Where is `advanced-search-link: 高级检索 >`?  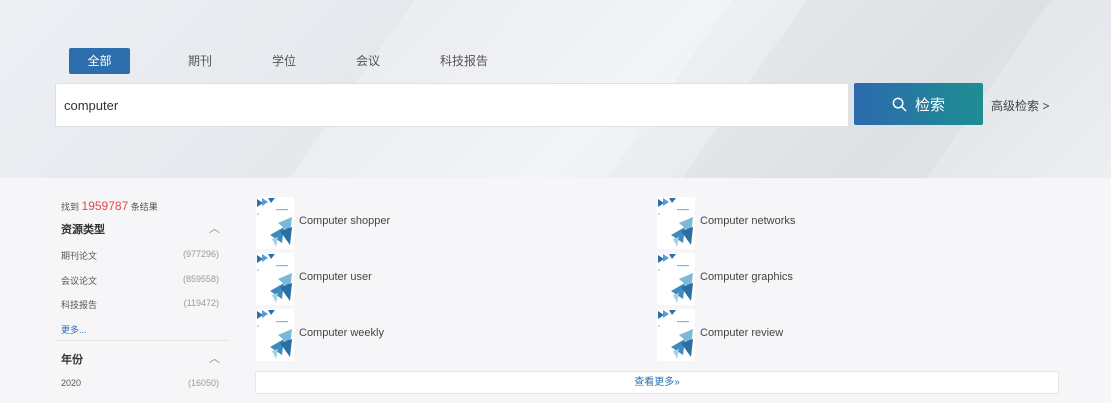
advanced-search-link: 高级检索 > is located at coordinates (1020, 105).